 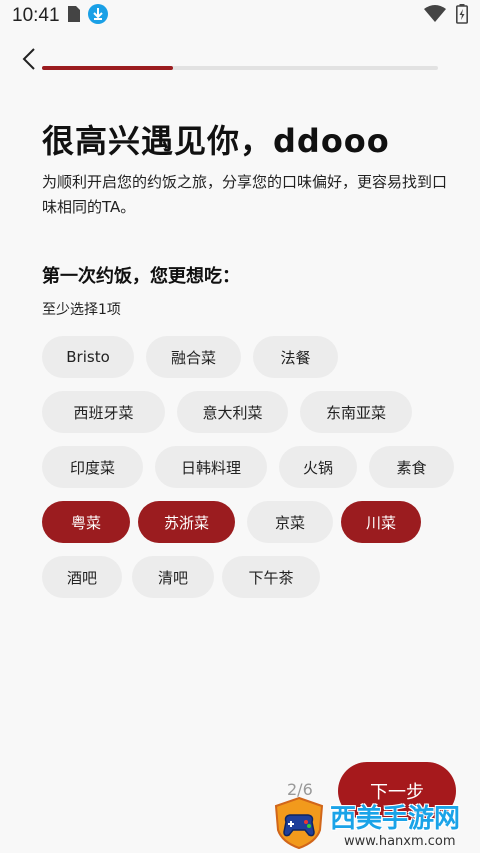 I want to click on option-chip-fusion: 融合菜, so click(x=193, y=357).